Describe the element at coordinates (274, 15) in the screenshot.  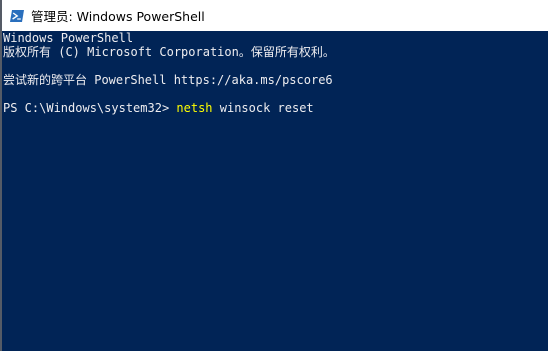
I see `title-bar: 管理员: Windows PowerShell` at that location.